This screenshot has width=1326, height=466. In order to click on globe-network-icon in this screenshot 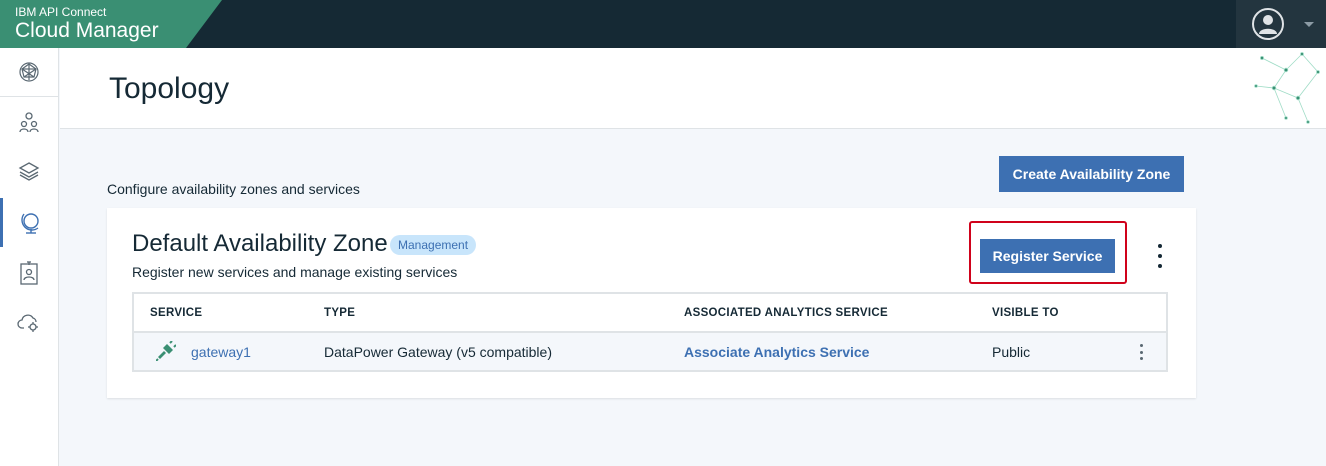, I will do `click(29, 72)`.